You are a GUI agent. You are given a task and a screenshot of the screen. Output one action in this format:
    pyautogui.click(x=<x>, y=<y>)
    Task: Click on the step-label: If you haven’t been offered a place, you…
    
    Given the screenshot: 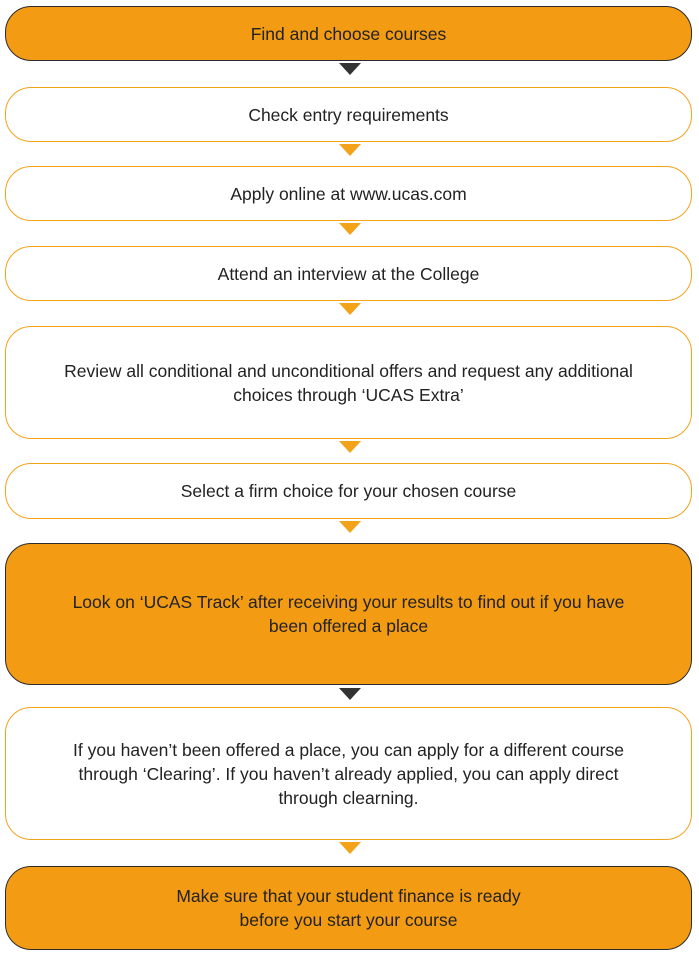 What is the action you would take?
    pyautogui.click(x=348, y=773)
    